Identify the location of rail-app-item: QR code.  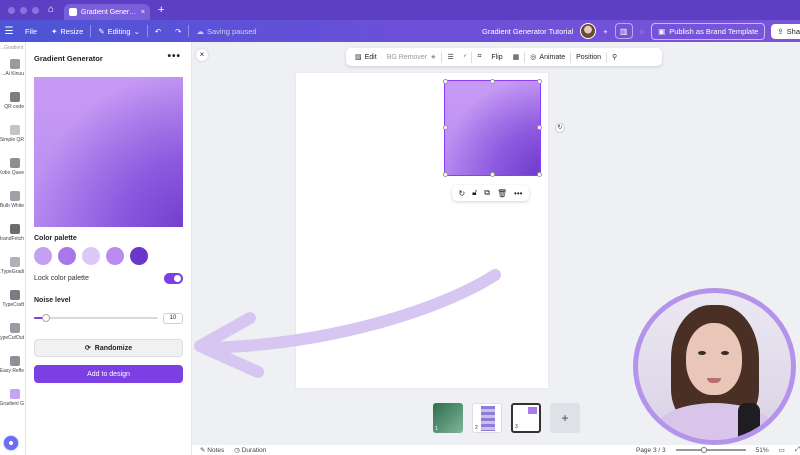
(12, 100).